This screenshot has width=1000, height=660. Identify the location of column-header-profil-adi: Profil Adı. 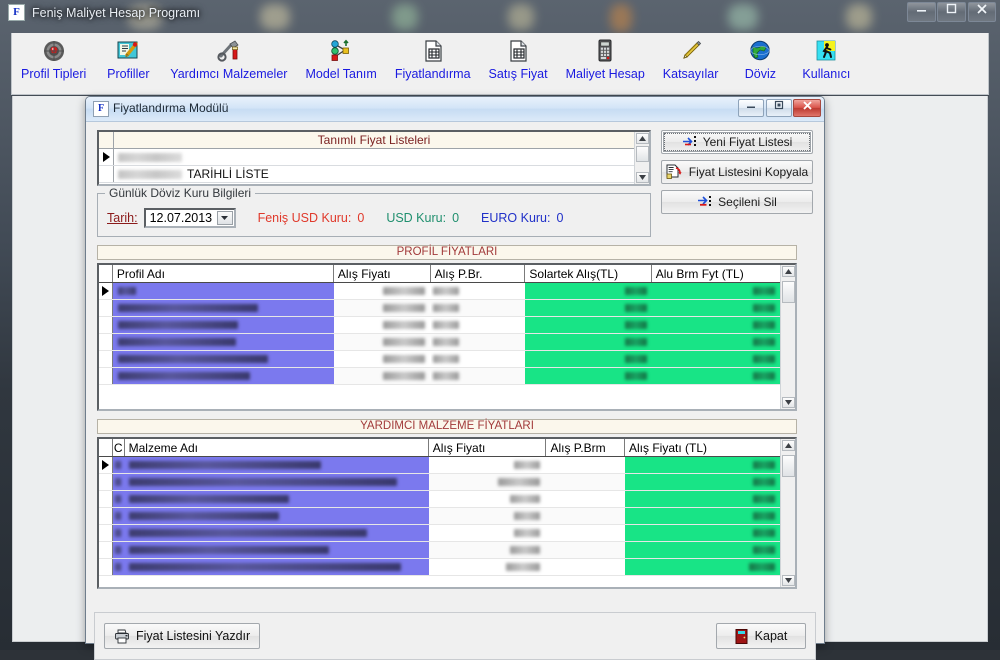
(223, 273).